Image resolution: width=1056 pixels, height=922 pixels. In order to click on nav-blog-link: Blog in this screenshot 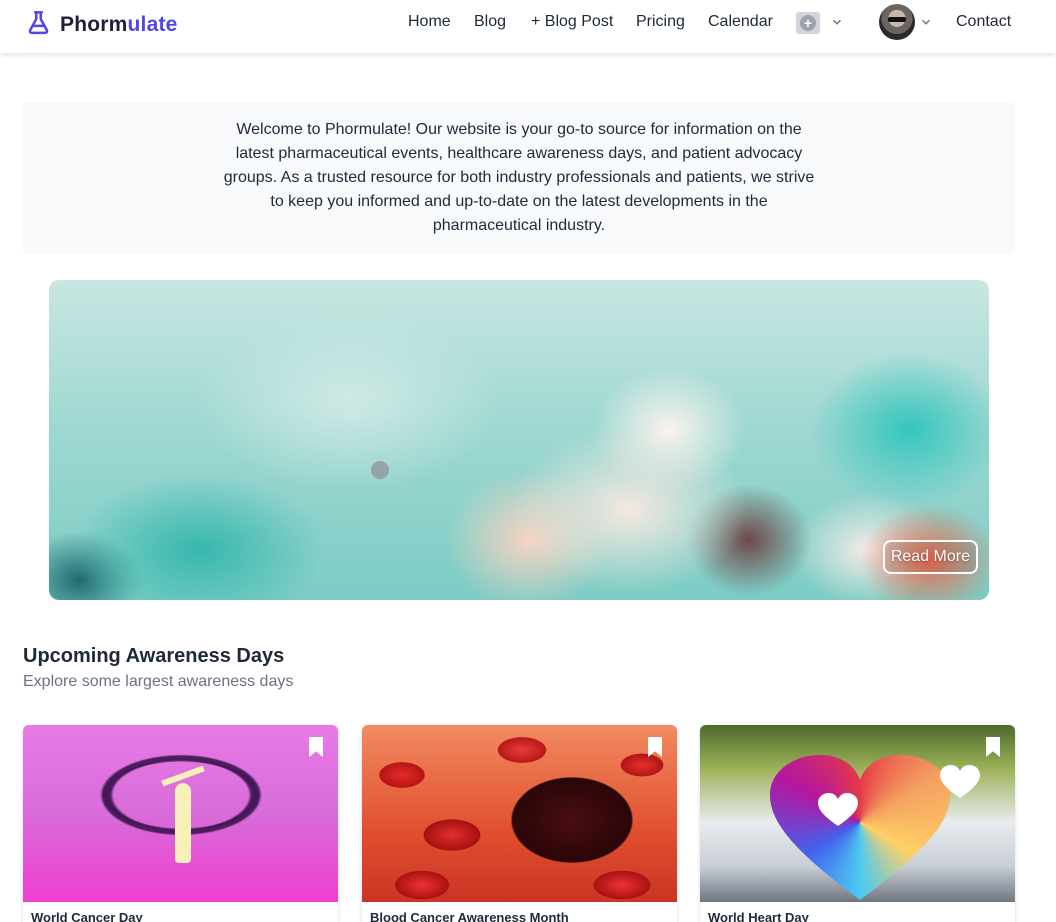, I will do `click(490, 22)`.